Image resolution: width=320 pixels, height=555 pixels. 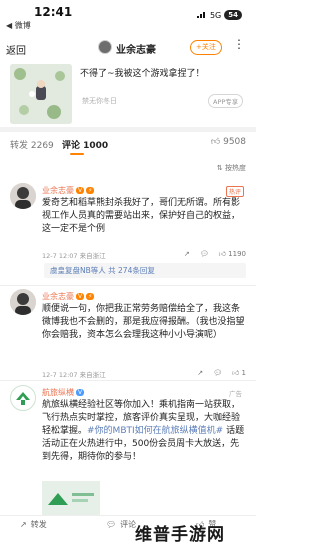 I want to click on like-button: 👍︎ 1, so click(x=239, y=372).